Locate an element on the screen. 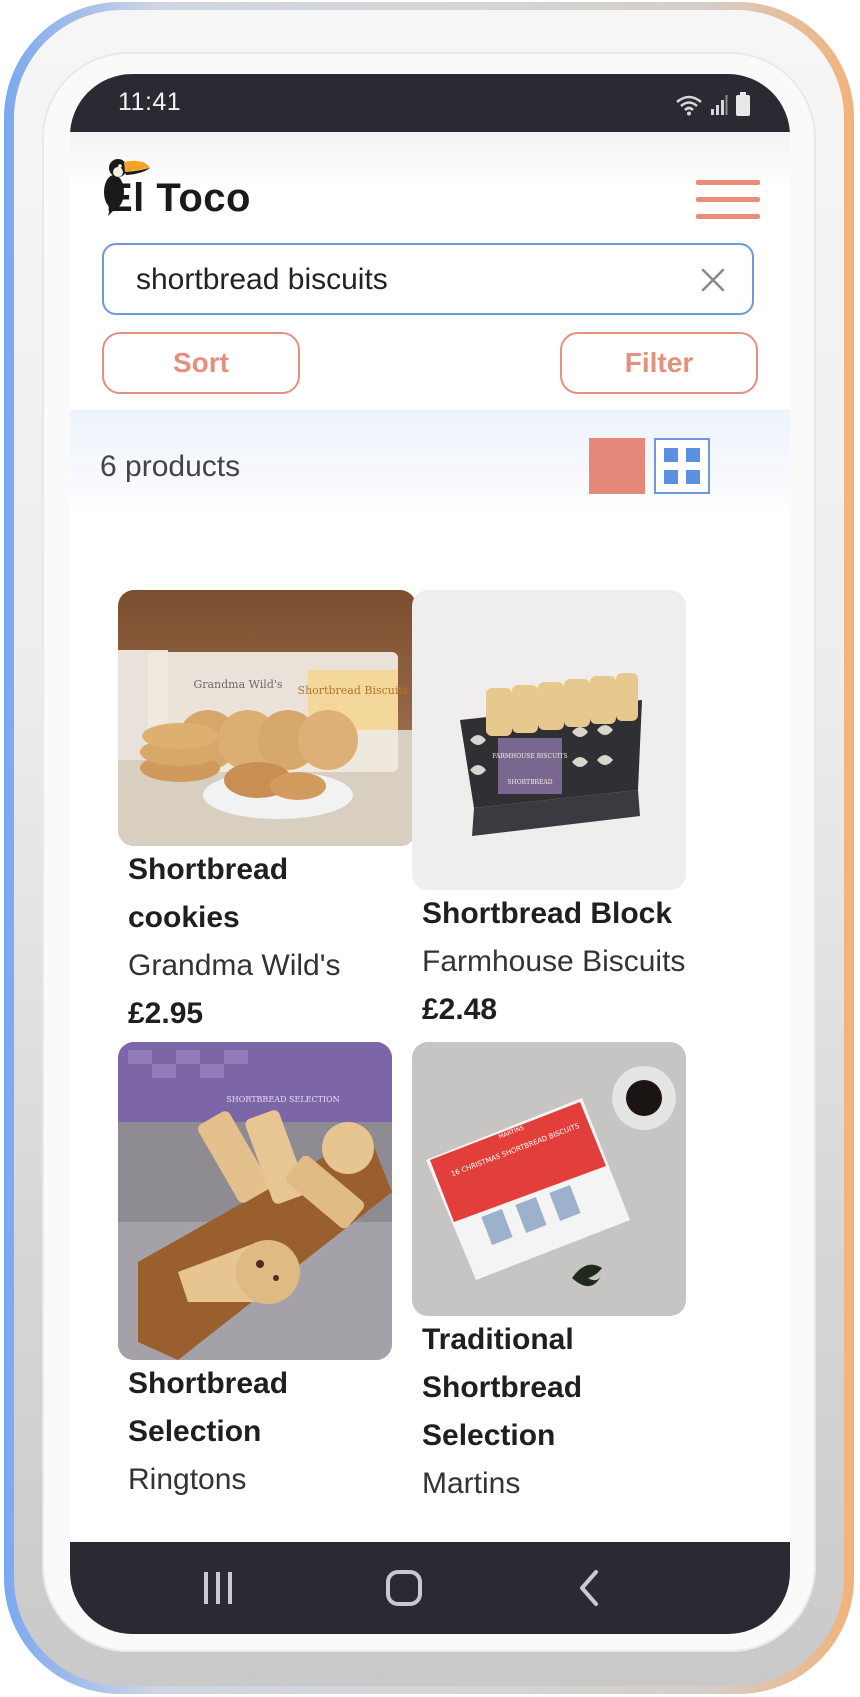  system-nav-bar is located at coordinates (430, 1588).